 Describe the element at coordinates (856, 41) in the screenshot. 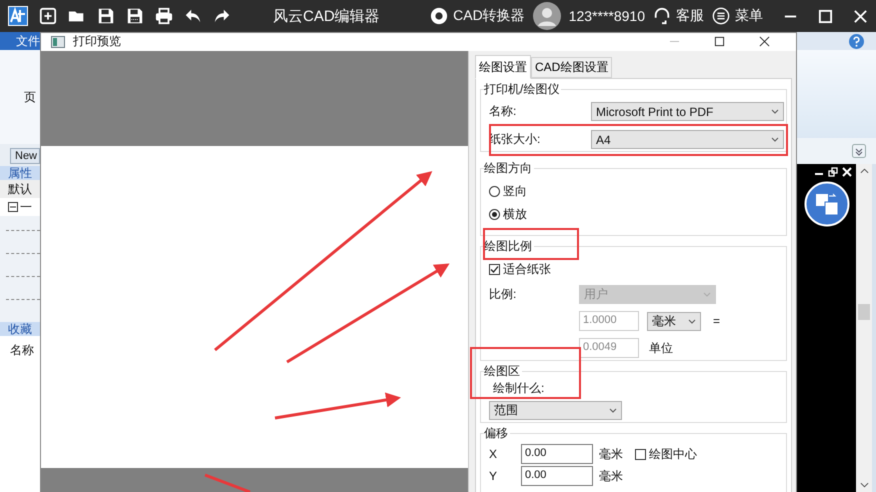

I see `help-icon` at that location.